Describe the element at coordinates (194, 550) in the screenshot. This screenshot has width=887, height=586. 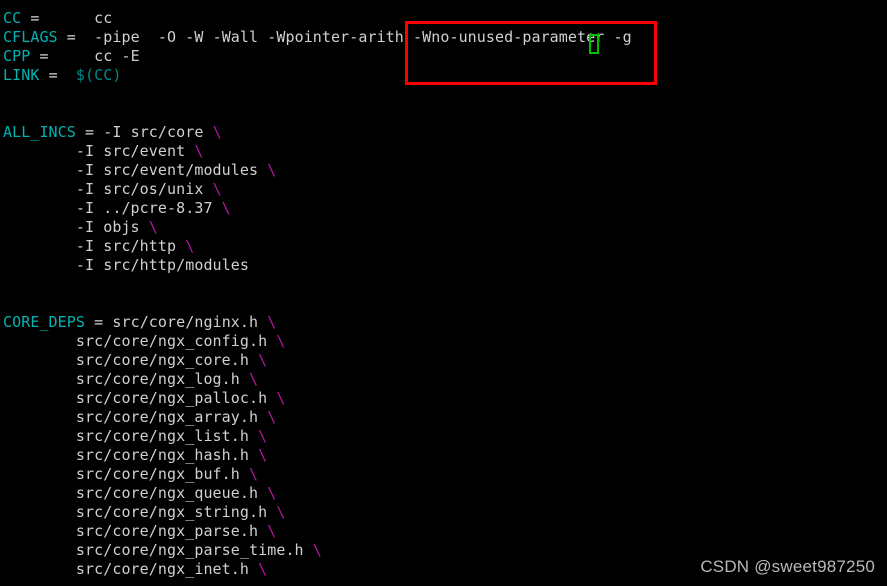
I see `makefile-value-text: src/core/ngx_parse_time.h` at that location.